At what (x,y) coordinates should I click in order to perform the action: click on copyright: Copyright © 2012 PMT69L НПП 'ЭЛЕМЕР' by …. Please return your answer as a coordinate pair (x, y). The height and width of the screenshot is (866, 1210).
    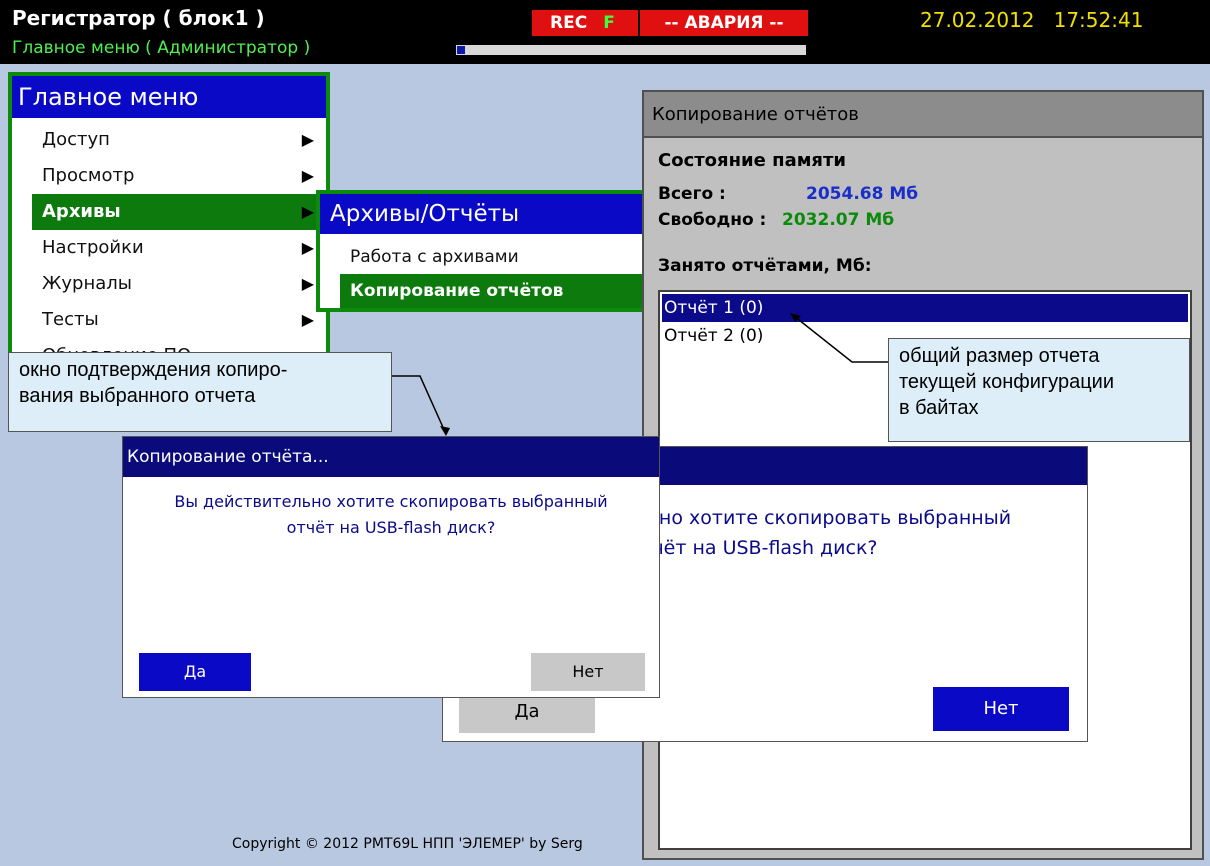
    Looking at the image, I should click on (407, 844).